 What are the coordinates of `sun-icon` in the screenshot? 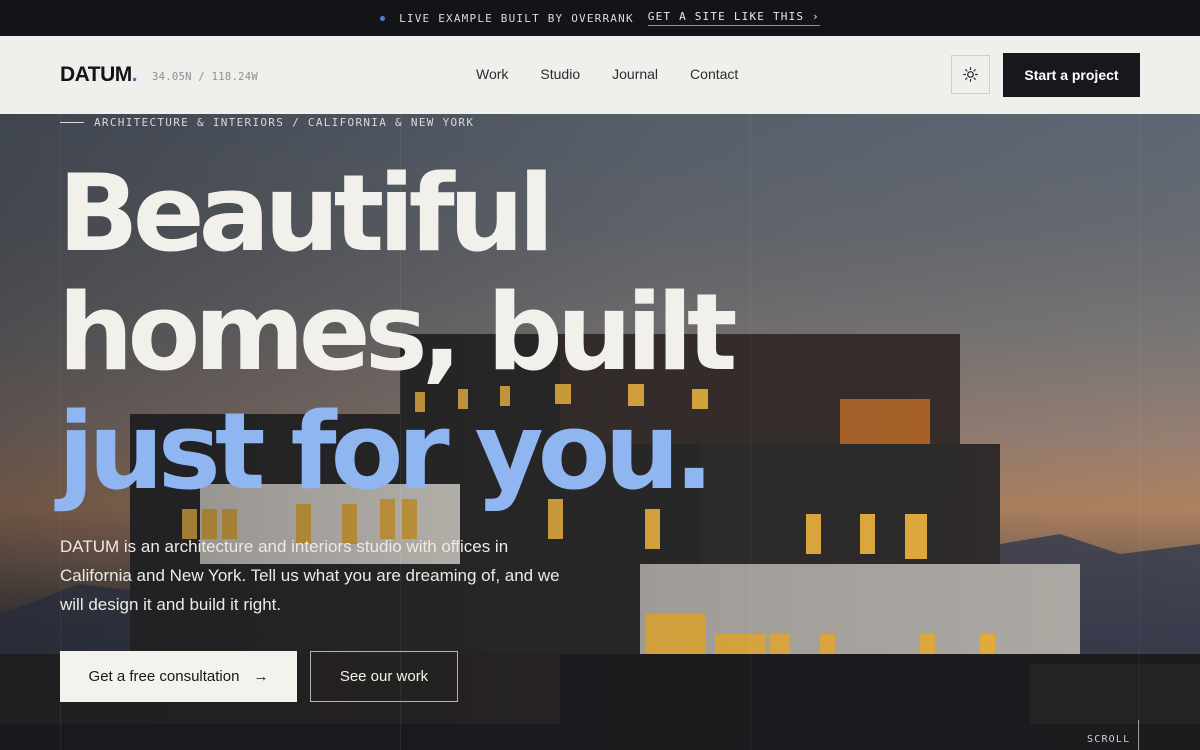 It's located at (970, 74).